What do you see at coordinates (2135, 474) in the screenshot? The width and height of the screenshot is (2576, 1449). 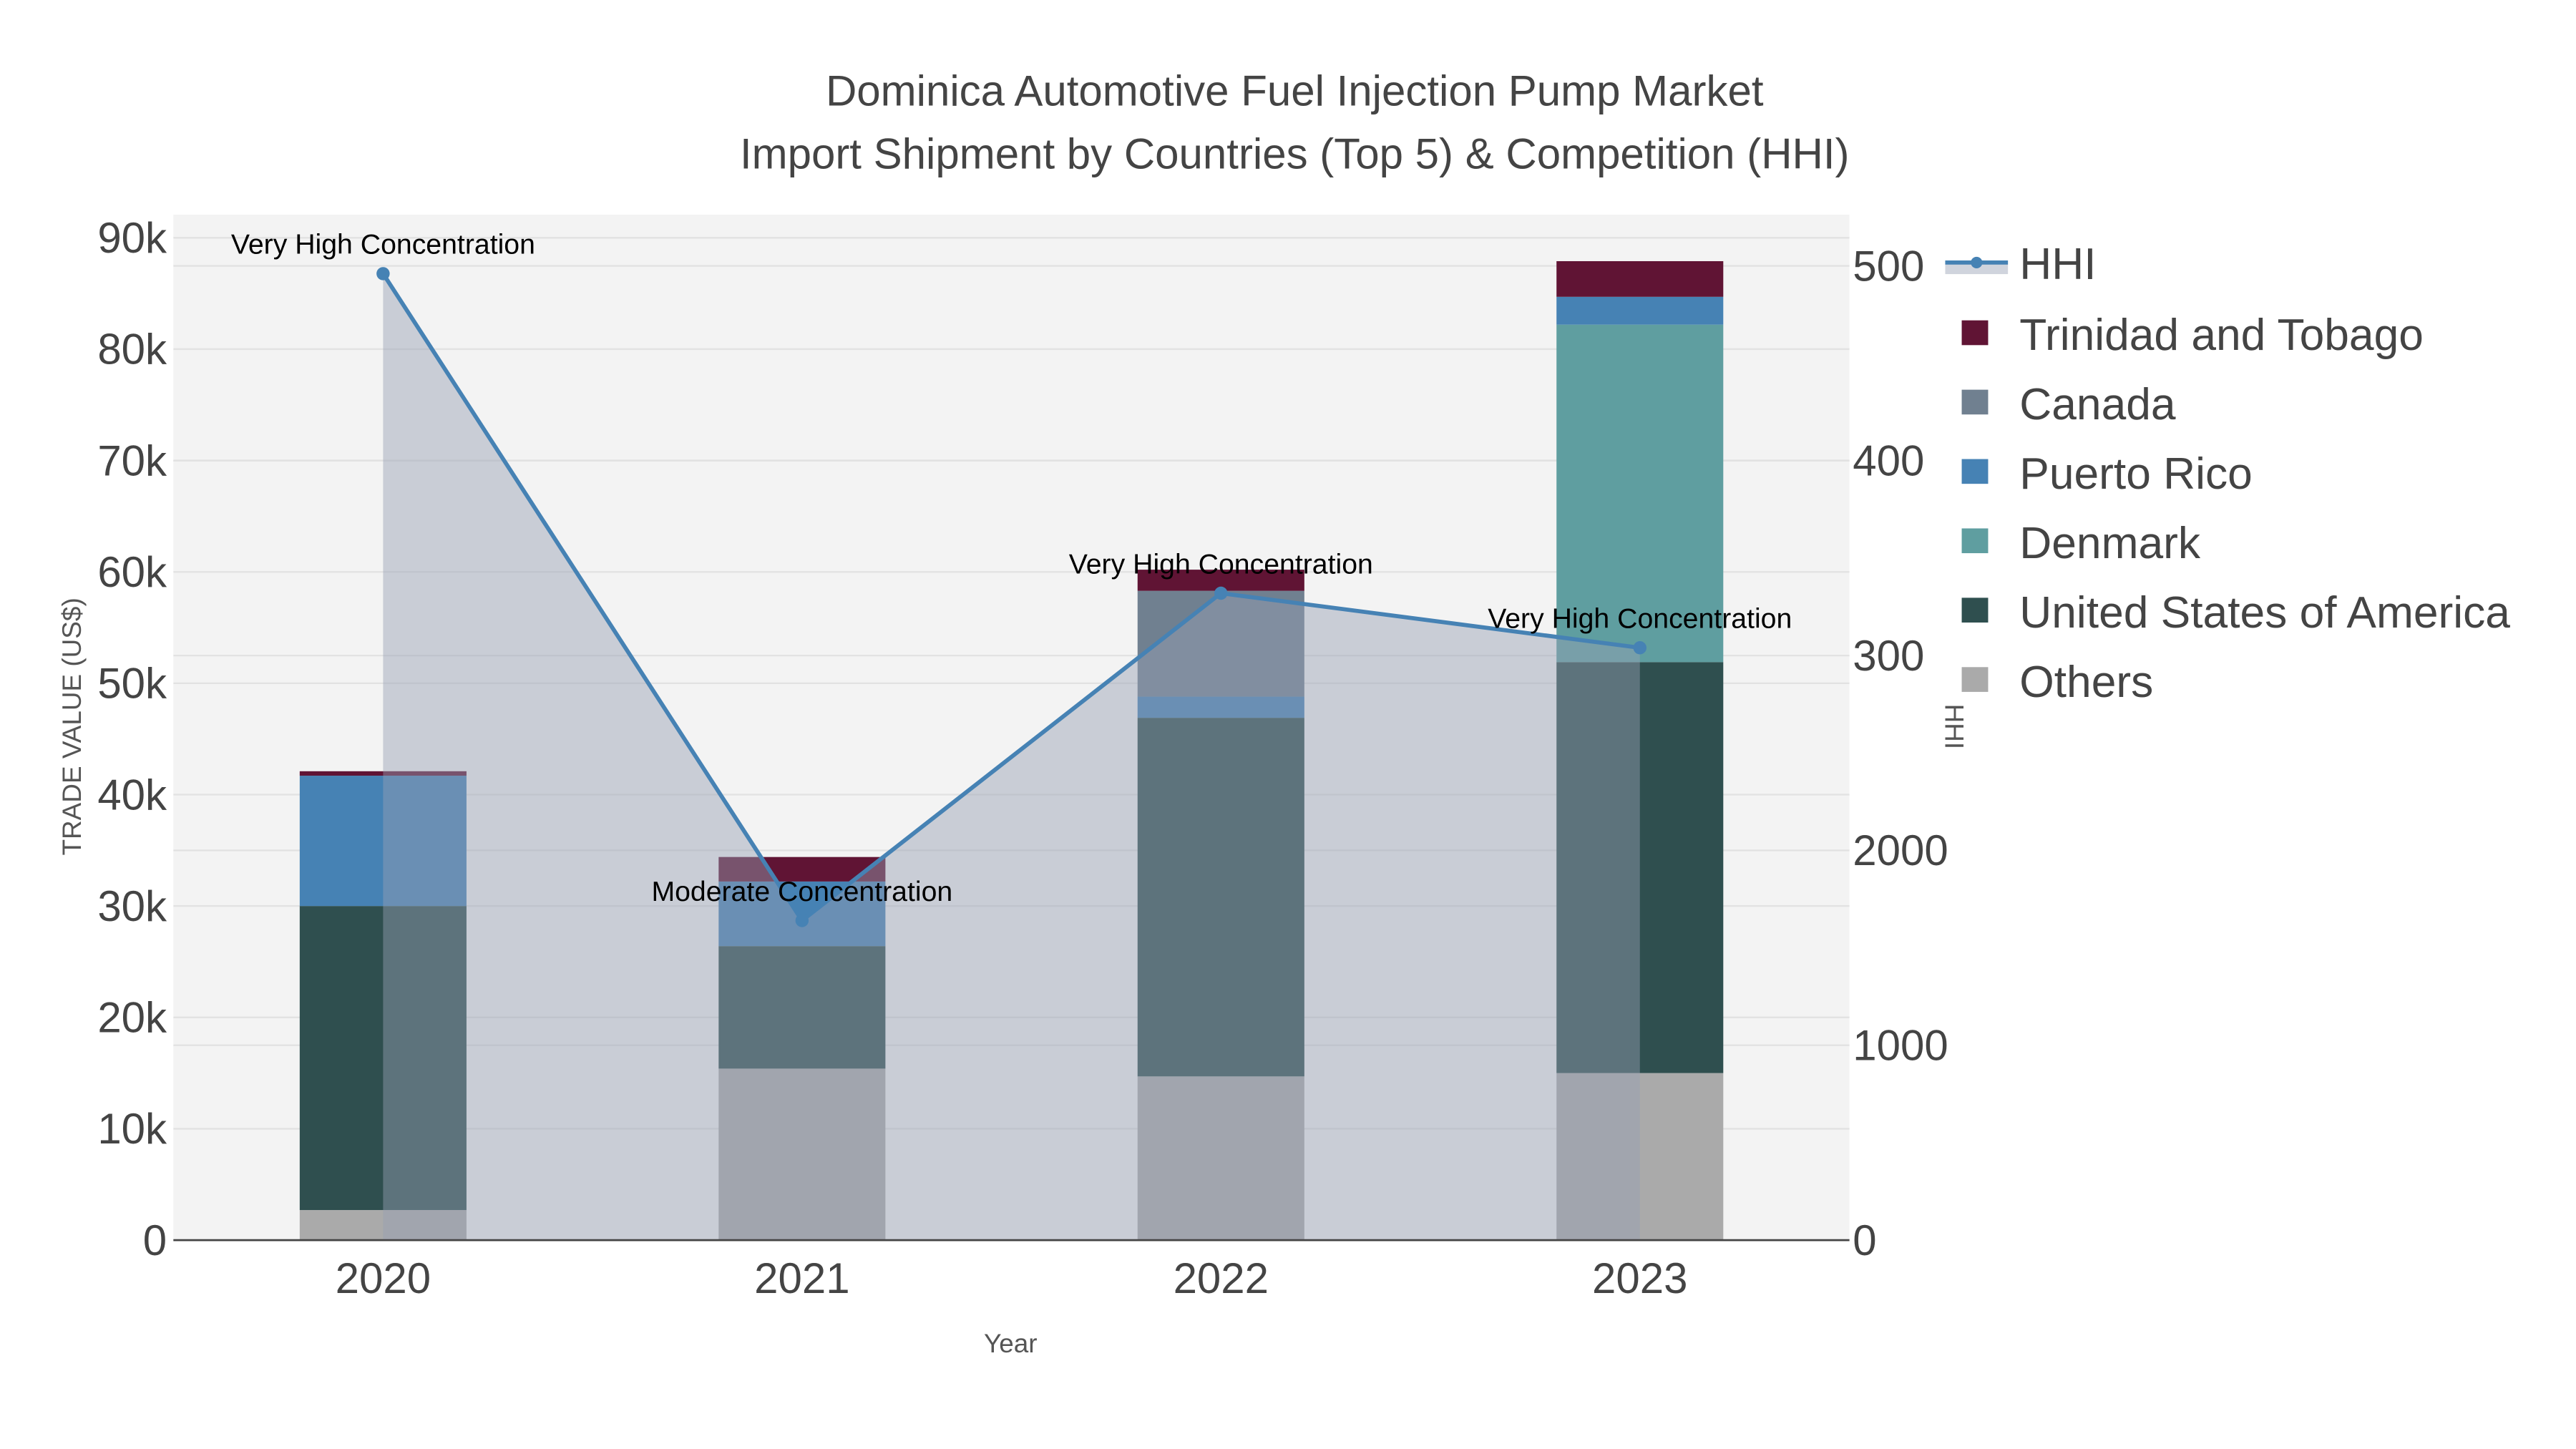 I see `legend-label: Puerto Rico` at bounding box center [2135, 474].